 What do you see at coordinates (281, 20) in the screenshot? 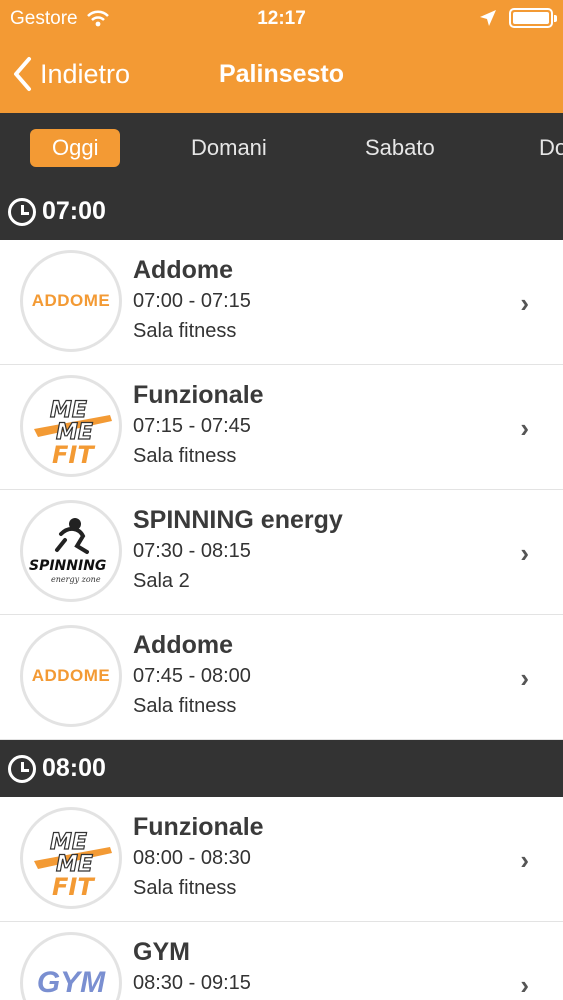
I see `status-bar: Gestore 12:17` at bounding box center [281, 20].